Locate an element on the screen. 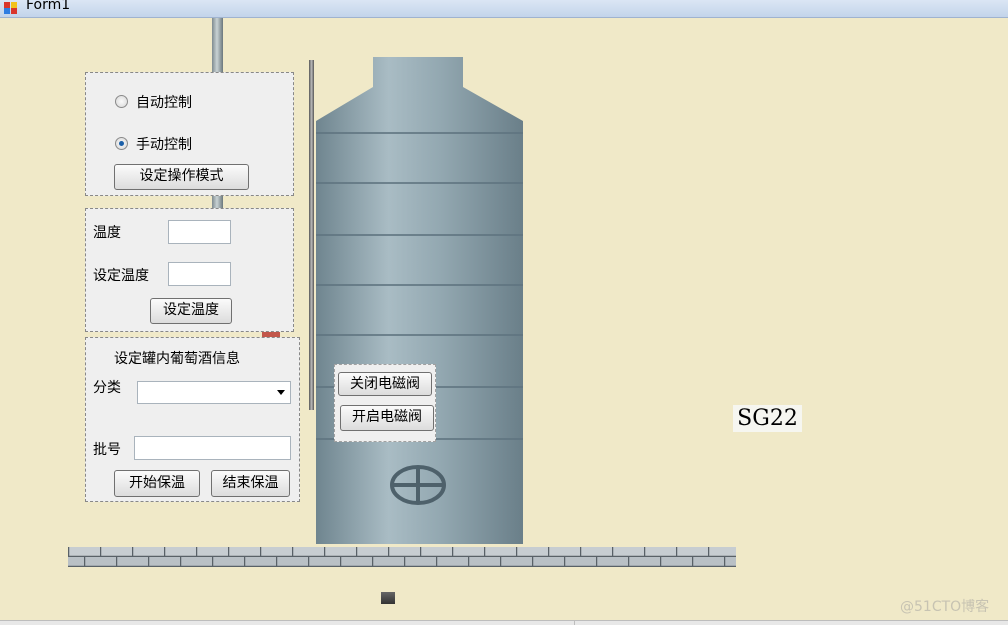 This screenshot has height=625, width=1008. brick-foundation is located at coordinates (402, 557).